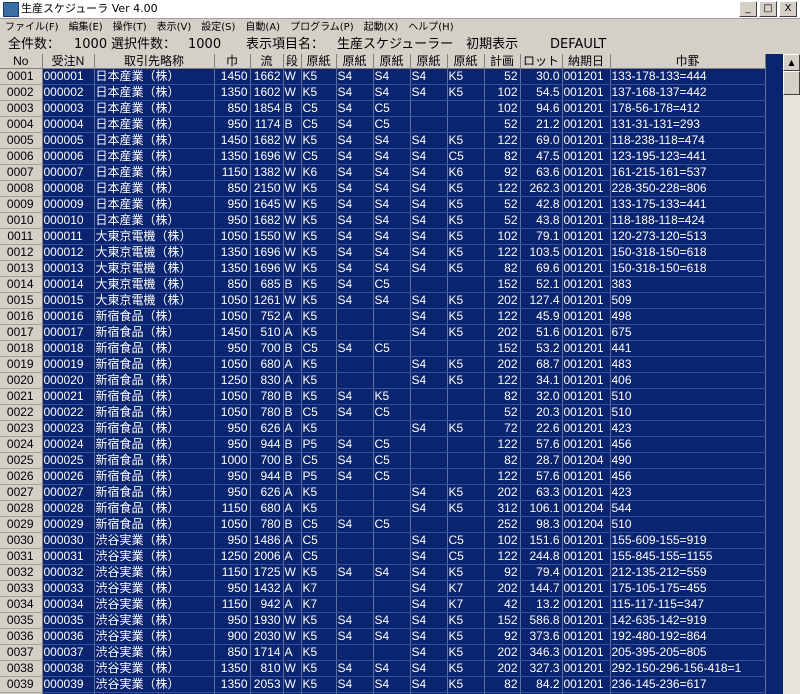 Image resolution: width=800 pixels, height=694 pixels. What do you see at coordinates (68, 492) in the screenshot?
I see `order-no-cell: 000027` at bounding box center [68, 492].